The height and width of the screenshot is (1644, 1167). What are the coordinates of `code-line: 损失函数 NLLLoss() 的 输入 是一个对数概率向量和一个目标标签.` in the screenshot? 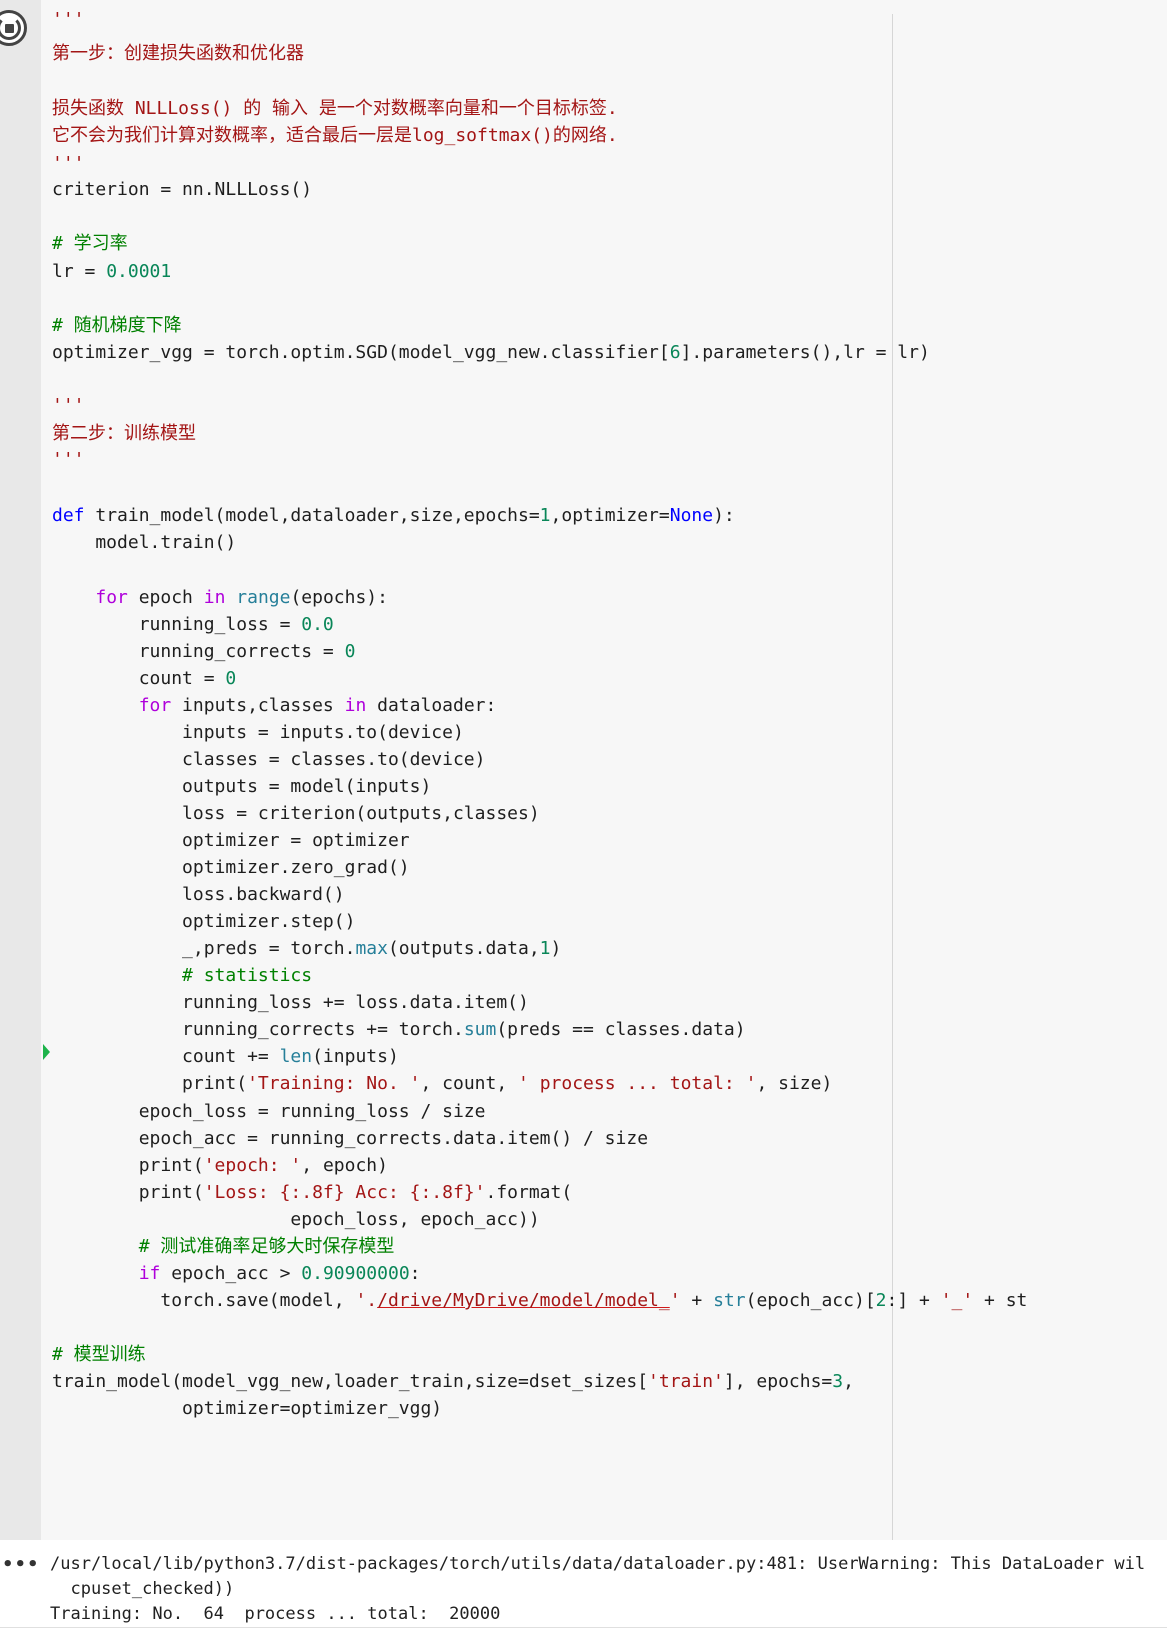 It's located at (335, 108).